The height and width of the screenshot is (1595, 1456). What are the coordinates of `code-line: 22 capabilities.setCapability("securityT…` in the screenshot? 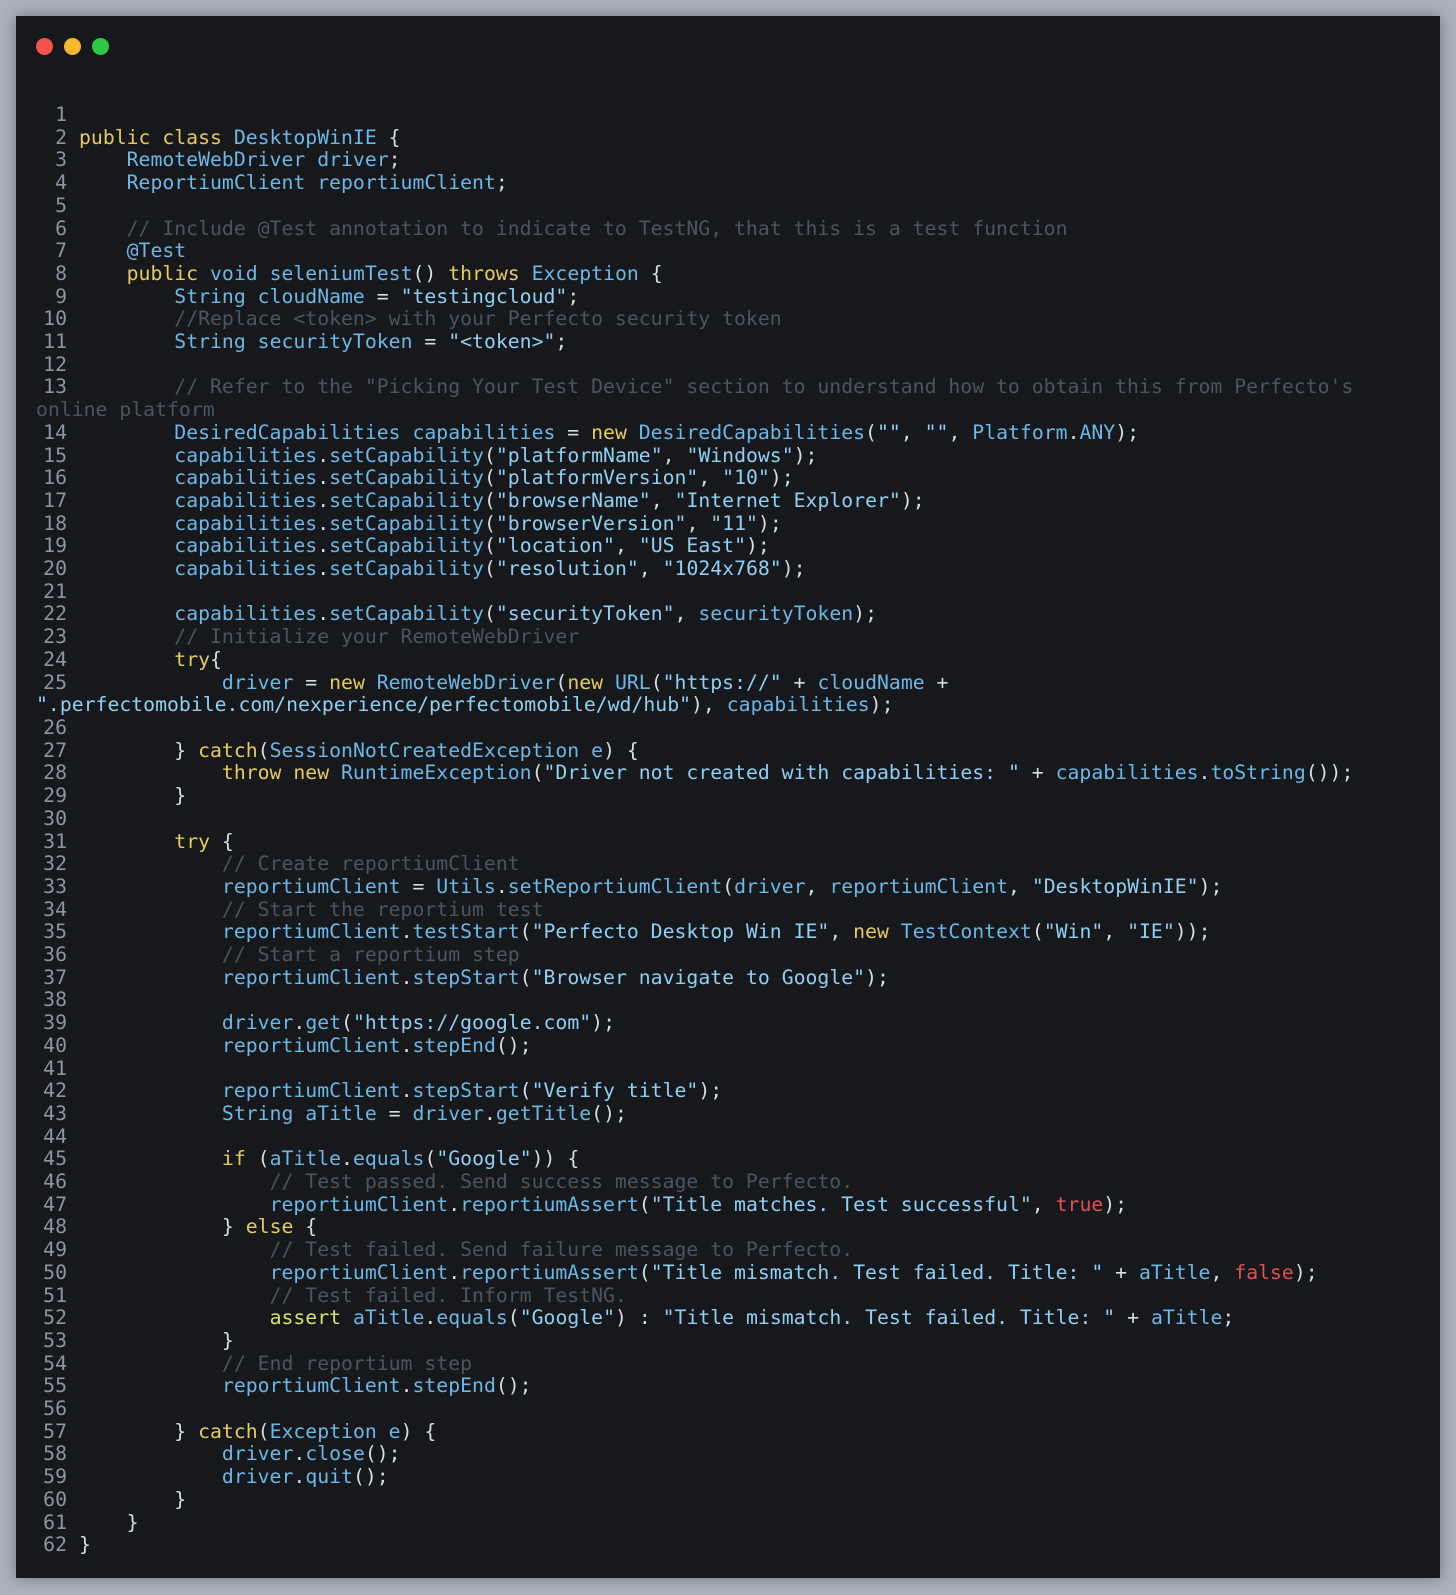 It's located at (728, 614).